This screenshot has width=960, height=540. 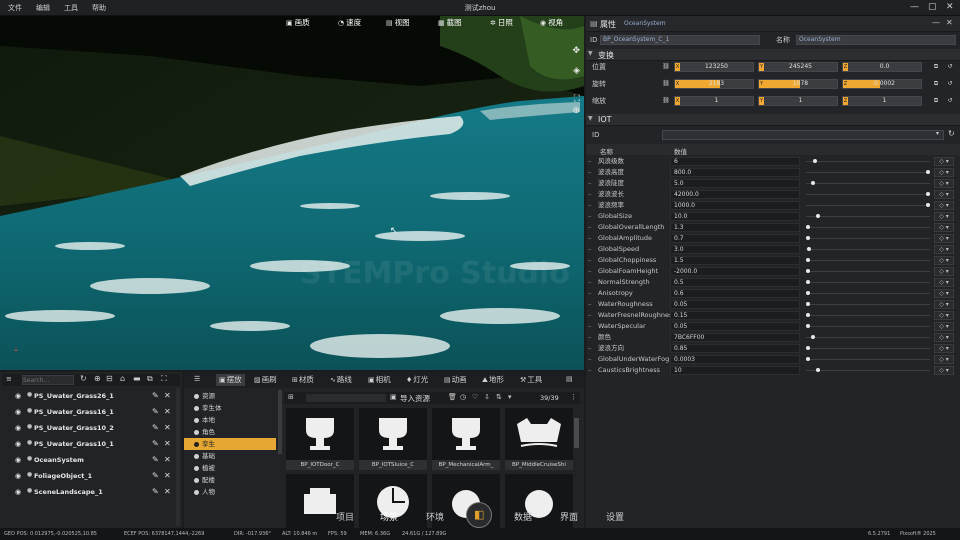 I want to click on id-field: BP_OceanSystem_C_1, so click(x=680, y=40).